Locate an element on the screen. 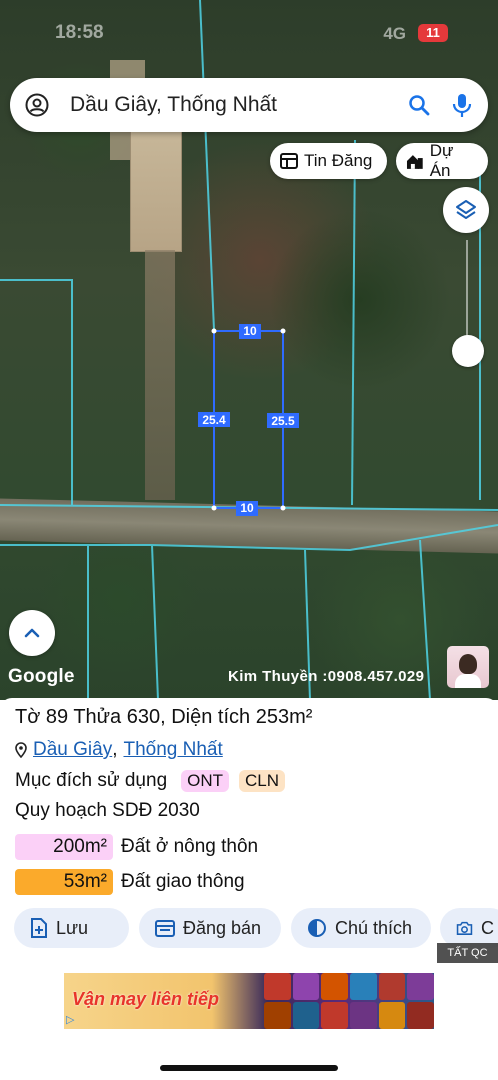 This screenshot has height=1080, width=498. sell-button-label: Đăng bán is located at coordinates (222, 927).